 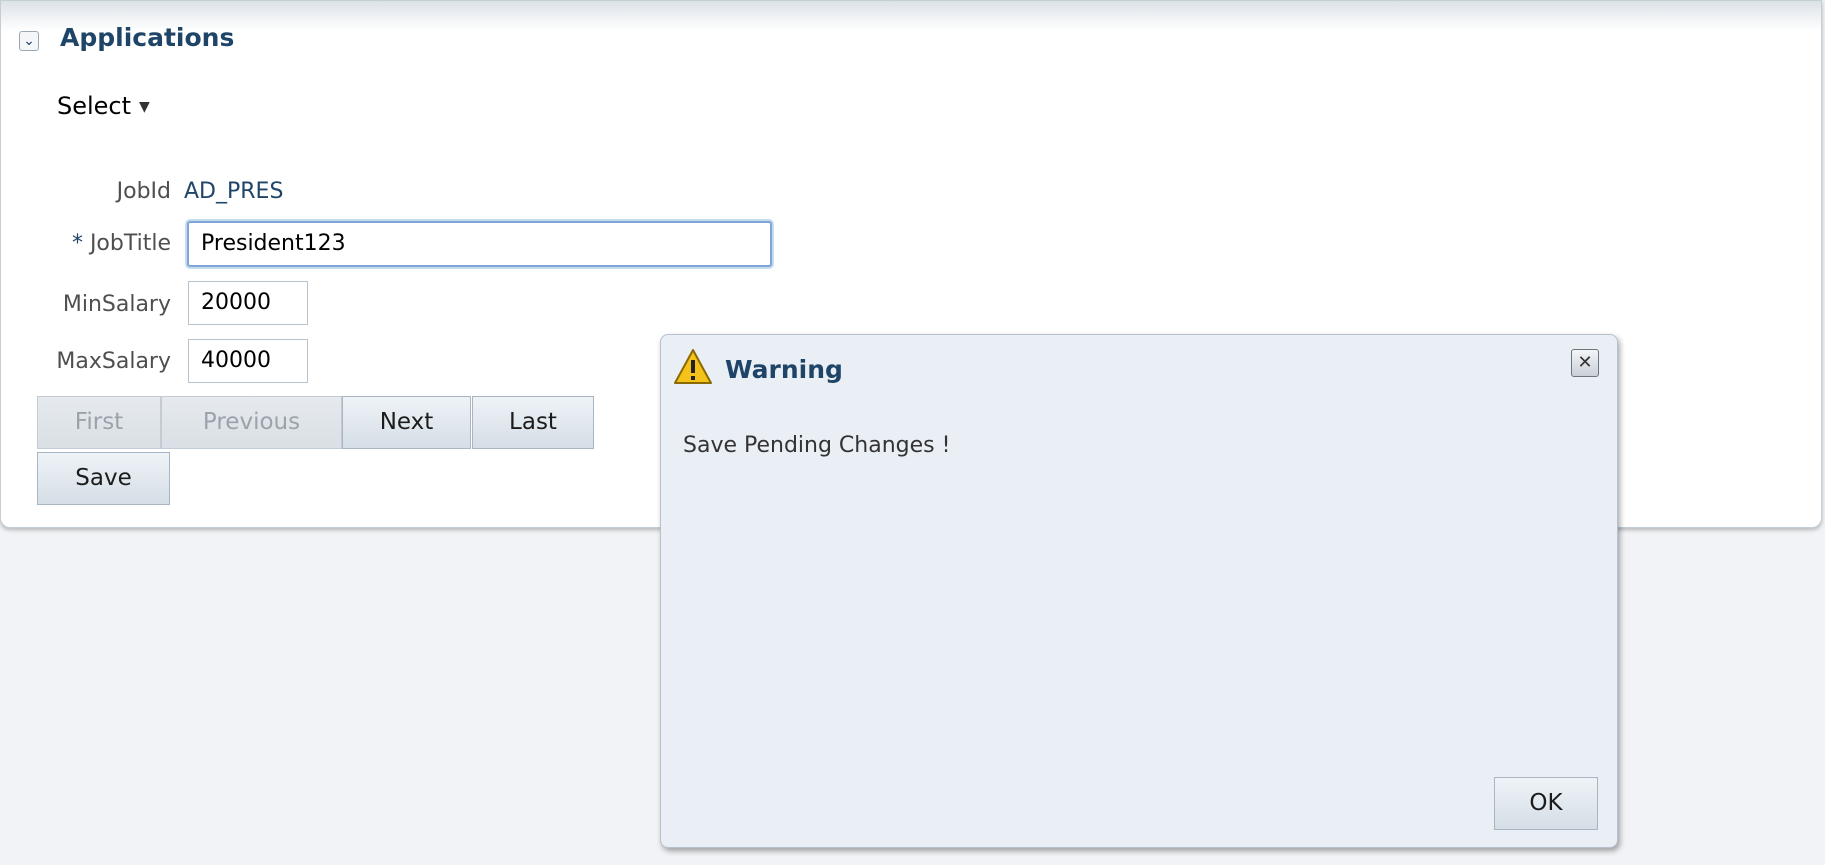 I want to click on select-menu: Select ▼, so click(x=103, y=106).